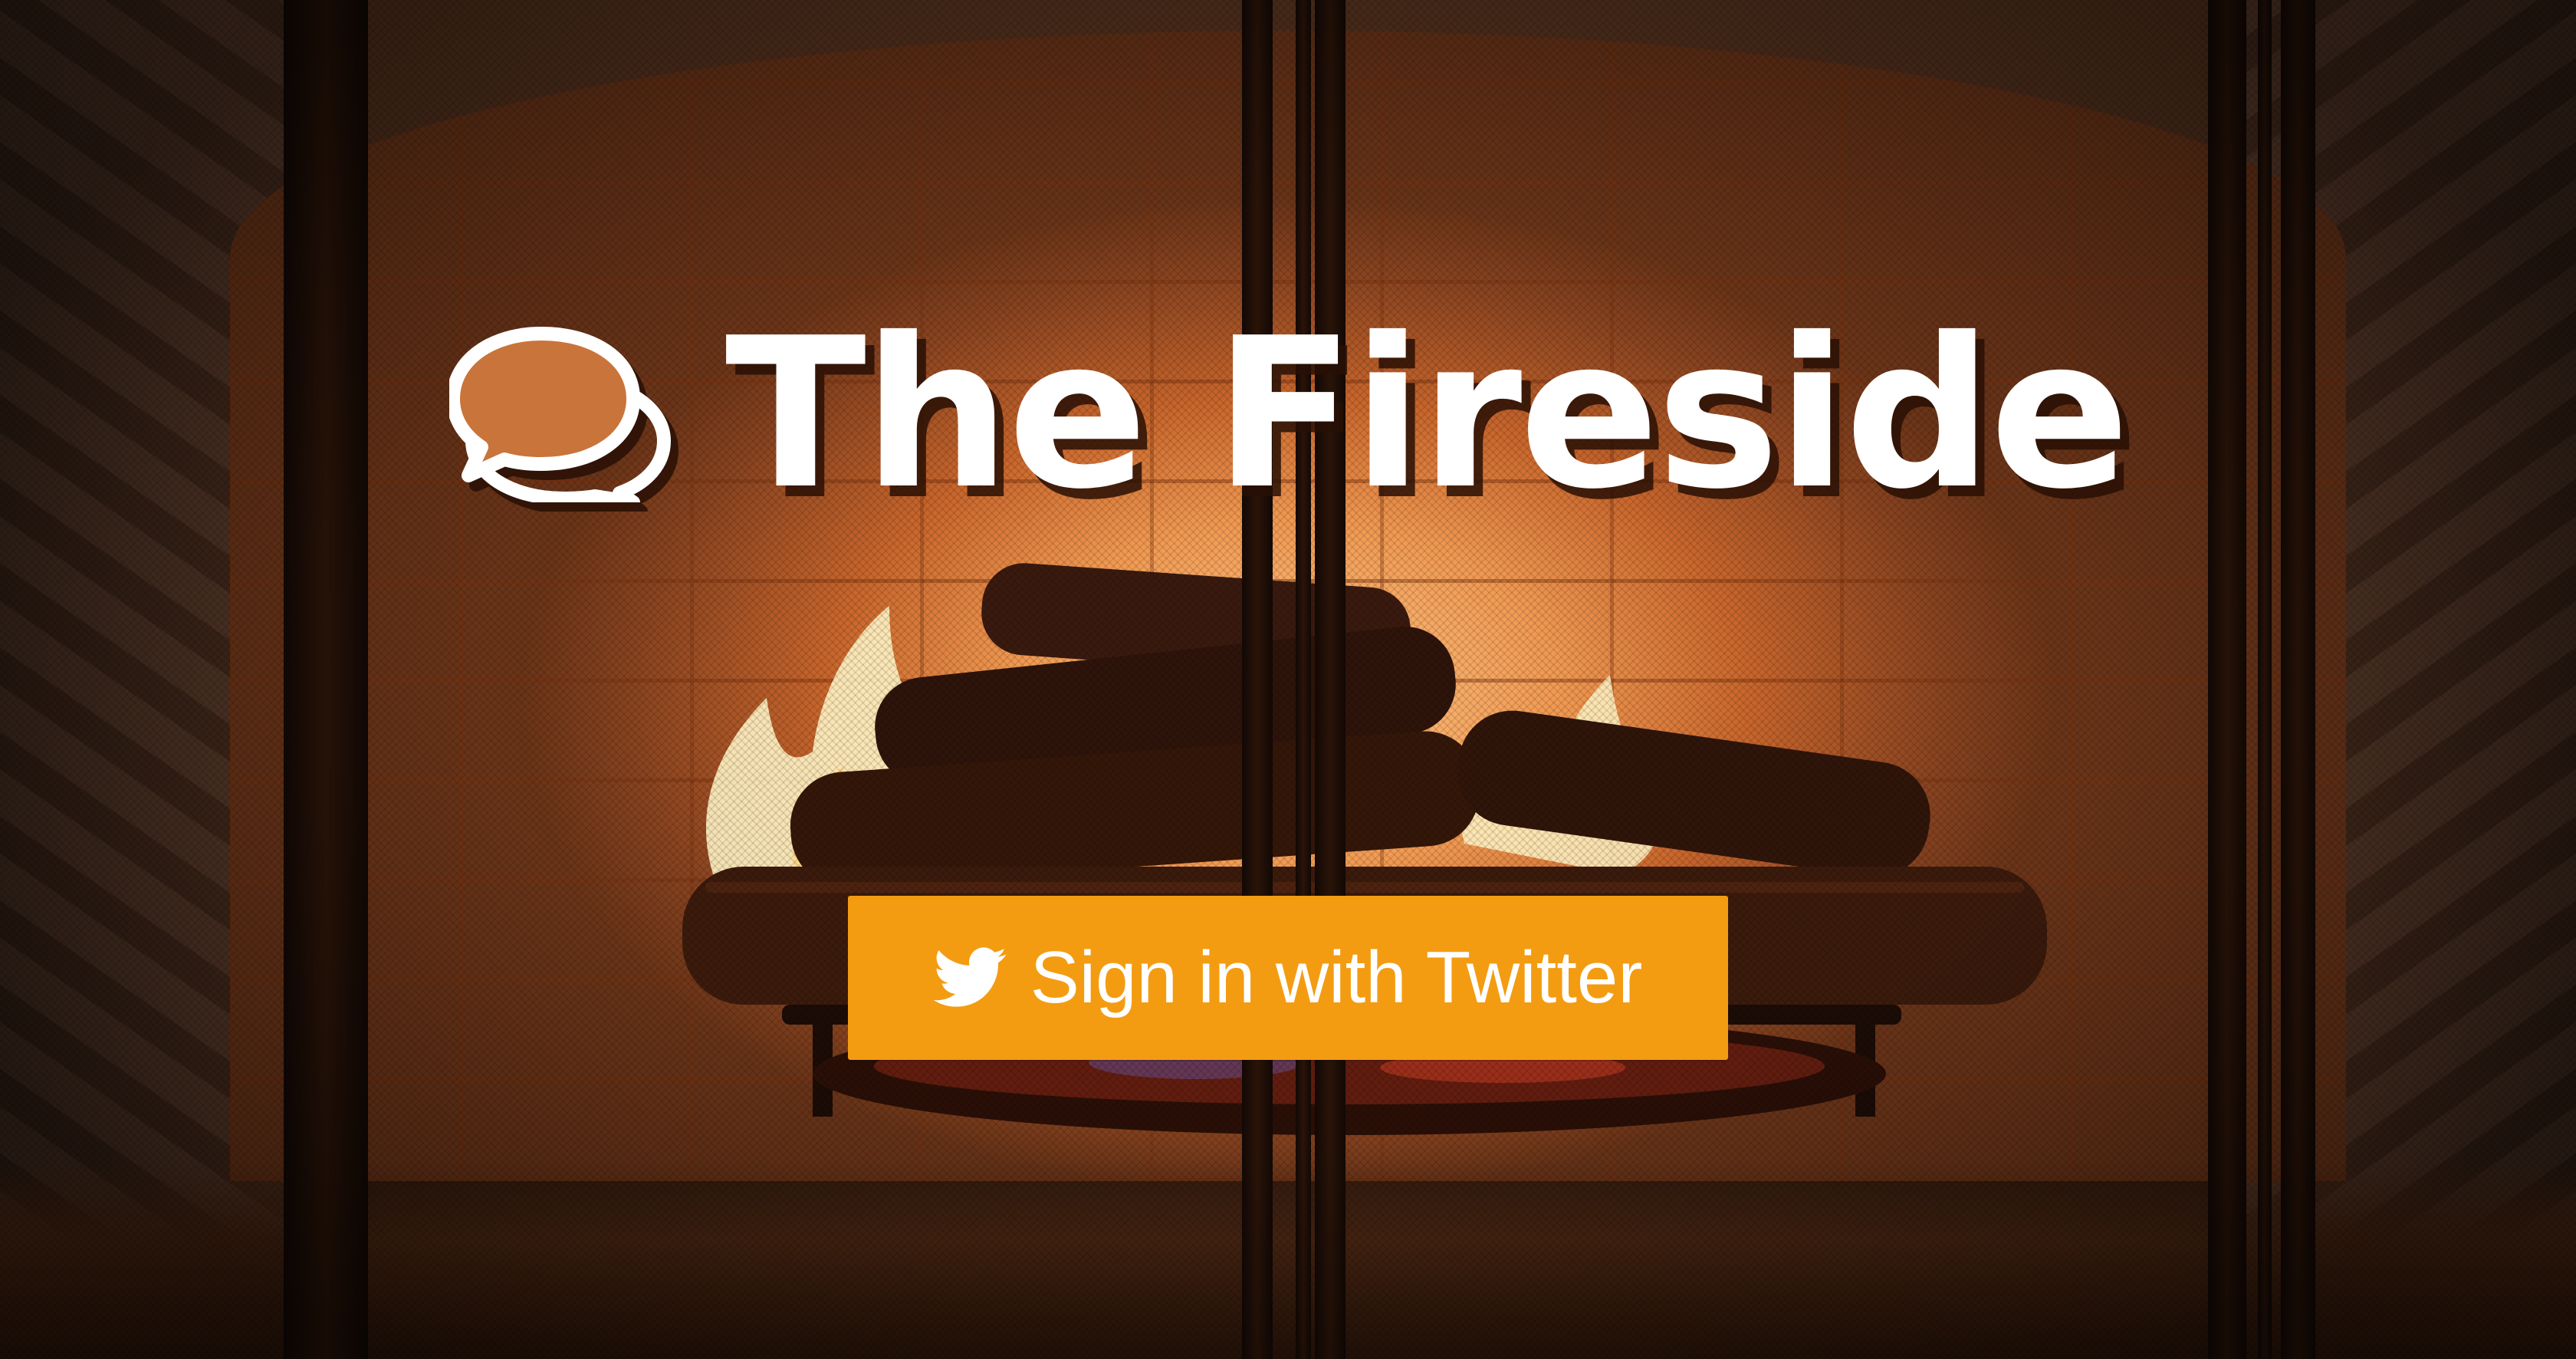 The width and height of the screenshot is (2576, 1359). Describe the element at coordinates (560, 414) in the screenshot. I see `chat-bubbles-icon` at that location.